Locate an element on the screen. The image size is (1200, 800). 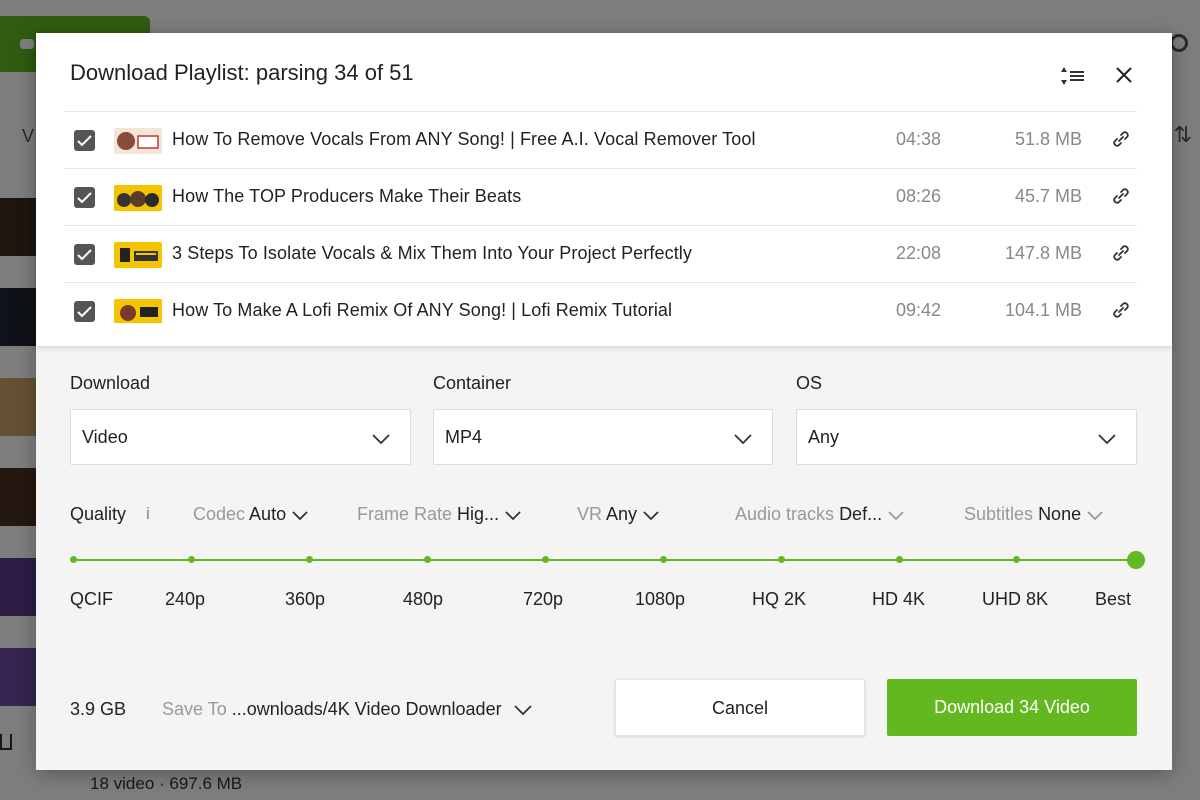
os-select: Any is located at coordinates (966, 437).